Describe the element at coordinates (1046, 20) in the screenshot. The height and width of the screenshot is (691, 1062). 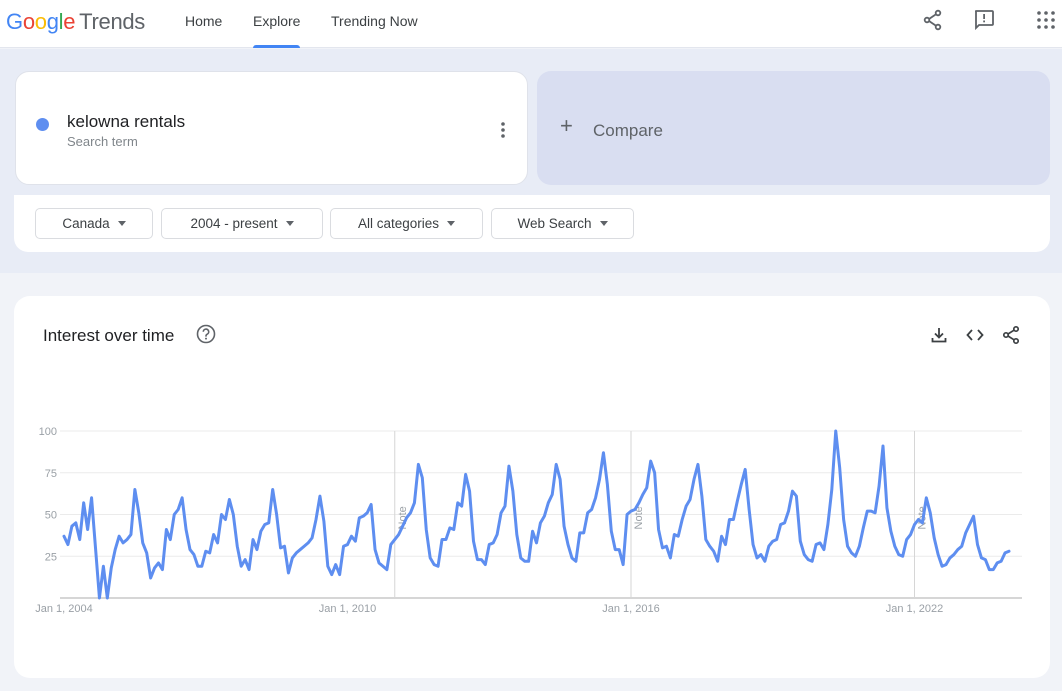
I see `apps-grid-icon` at that location.